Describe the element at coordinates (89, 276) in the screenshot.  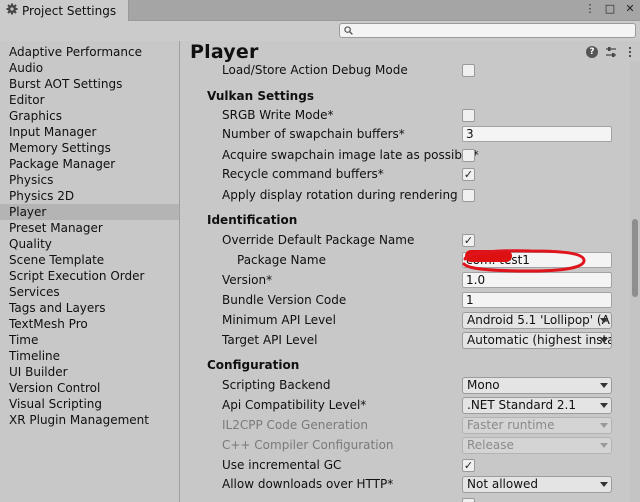
I see `sidebar-item-script-execution-order: Script Execution Order` at that location.